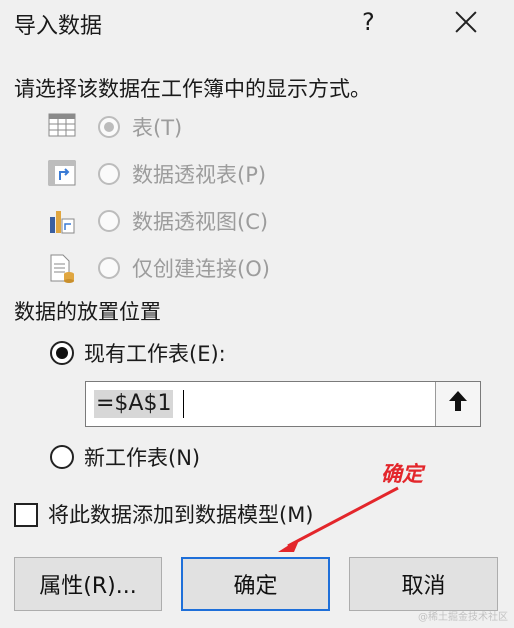 This screenshot has height=628, width=514. Describe the element at coordinates (466, 23) in the screenshot. I see `close-icon` at that location.